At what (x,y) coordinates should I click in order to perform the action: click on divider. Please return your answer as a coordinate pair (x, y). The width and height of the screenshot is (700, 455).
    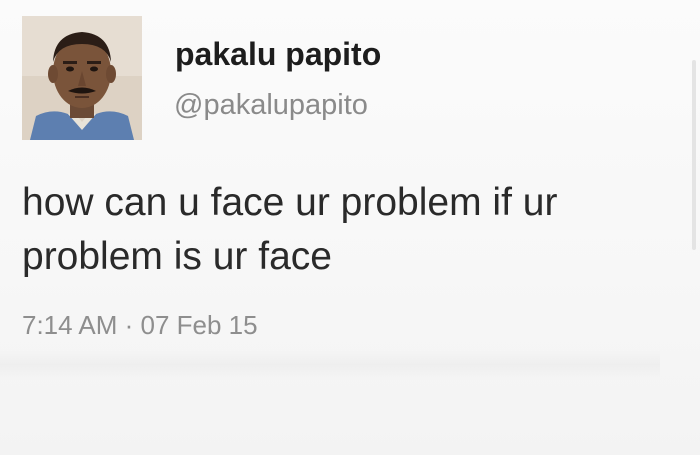
    Looking at the image, I should click on (330, 365).